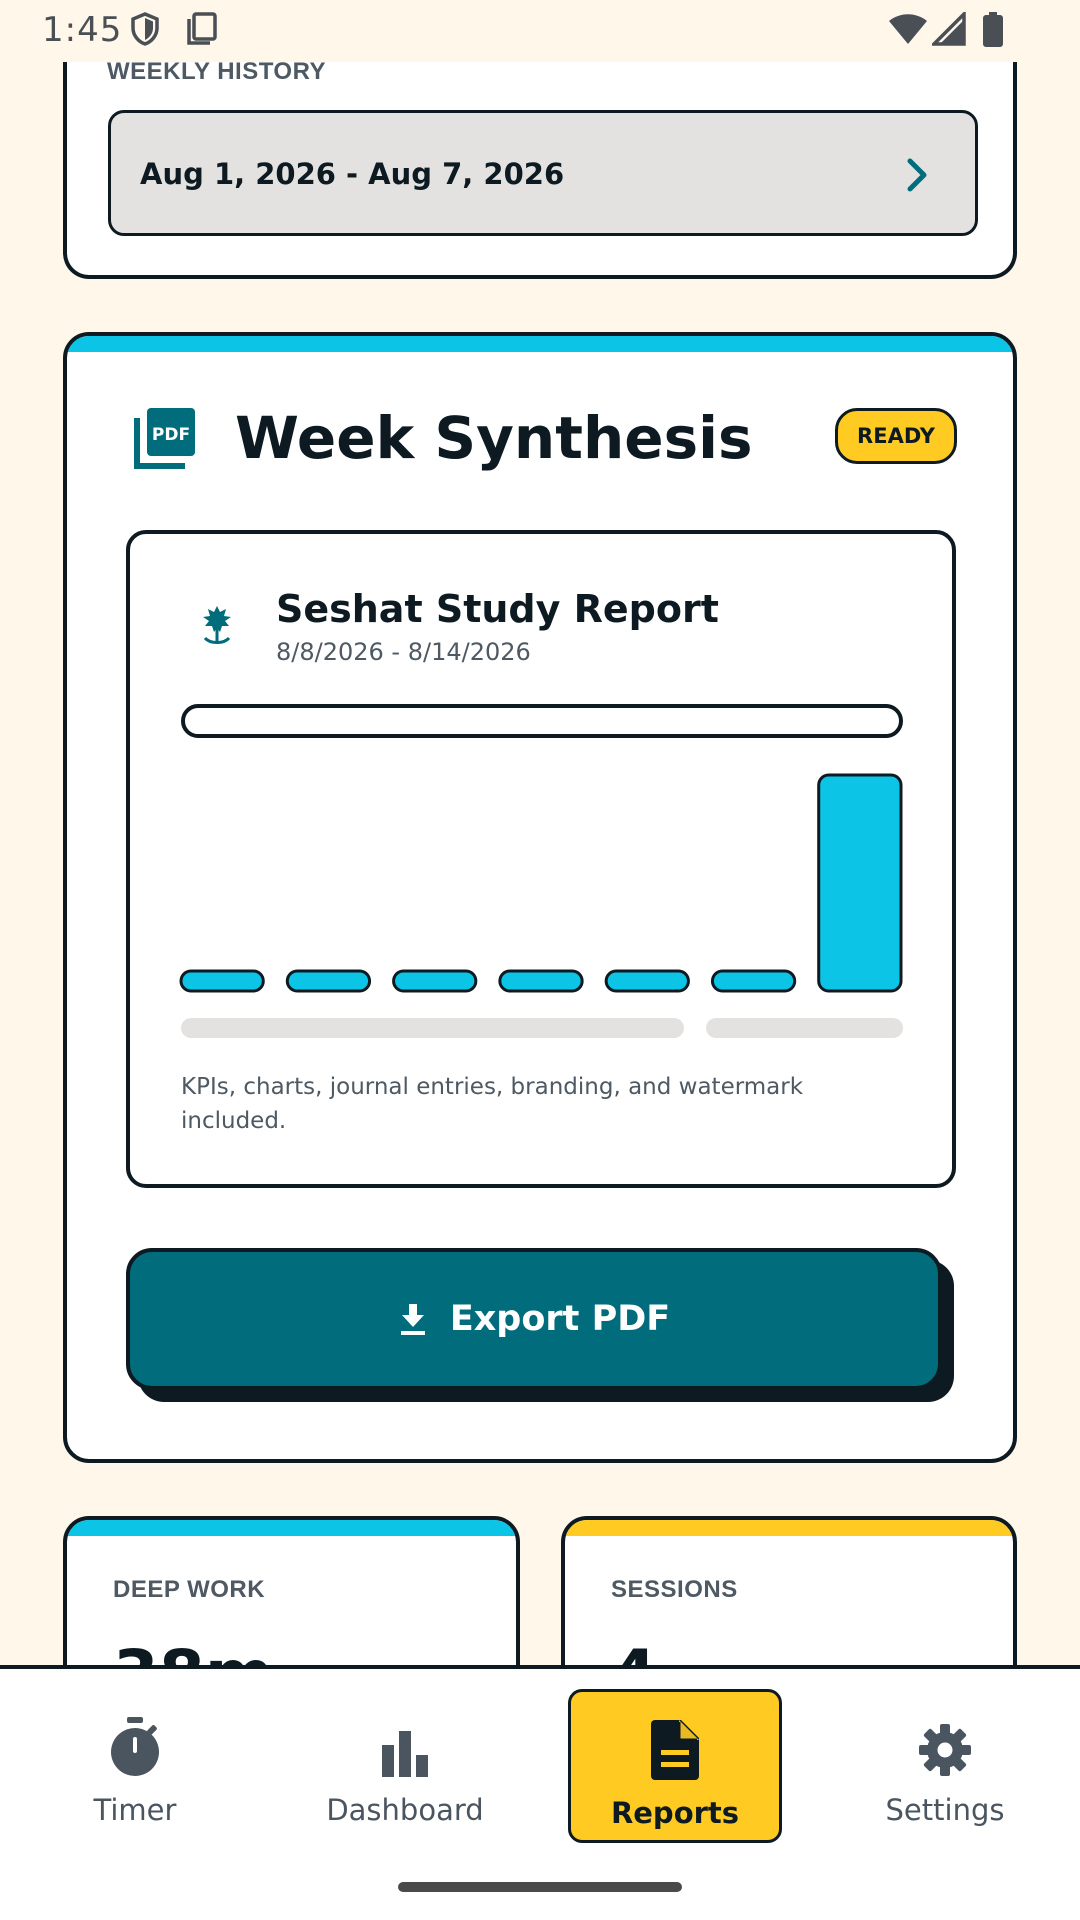 The height and width of the screenshot is (1920, 1080). Describe the element at coordinates (675, 1743) in the screenshot. I see `document-icon` at that location.